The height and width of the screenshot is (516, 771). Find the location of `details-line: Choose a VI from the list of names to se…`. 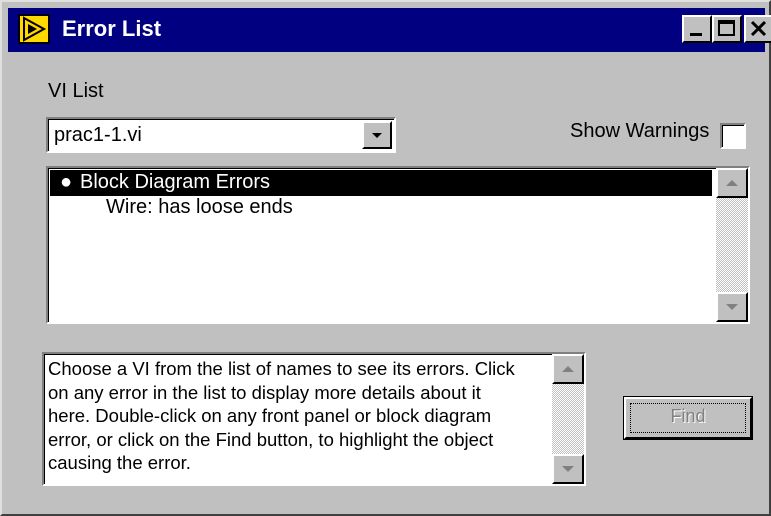

details-line: Choose a VI from the list of names to se… is located at coordinates (281, 368).